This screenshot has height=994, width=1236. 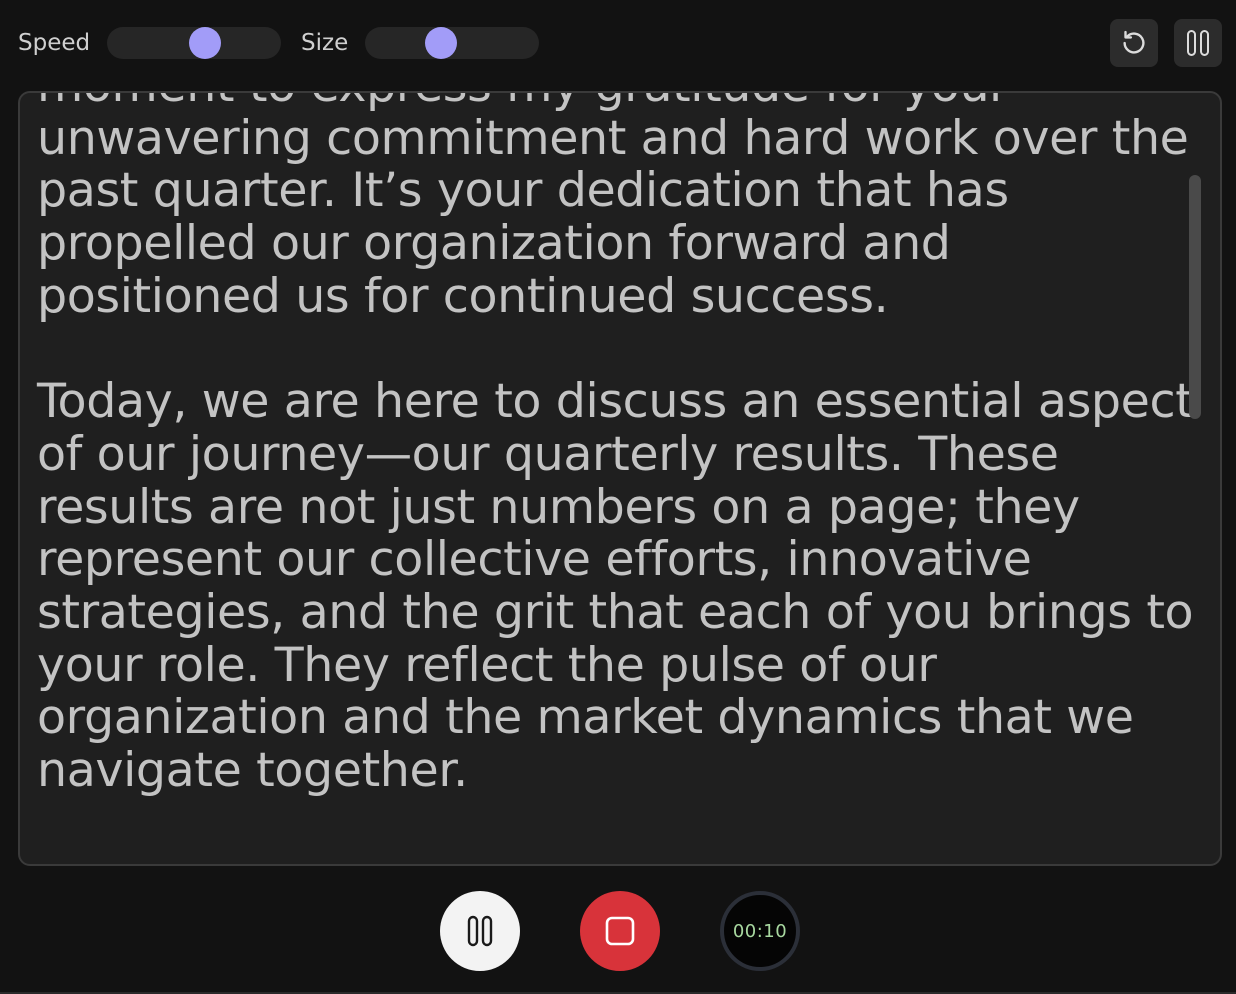 I want to click on stop-button, so click(x=620, y=931).